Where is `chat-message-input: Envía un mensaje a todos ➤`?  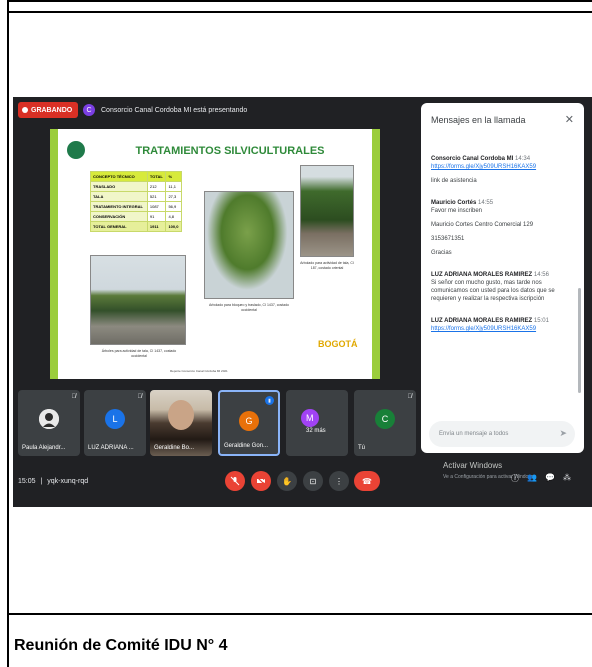
chat-message-input: Envía un mensaje a todos ➤ is located at coordinates (502, 434).